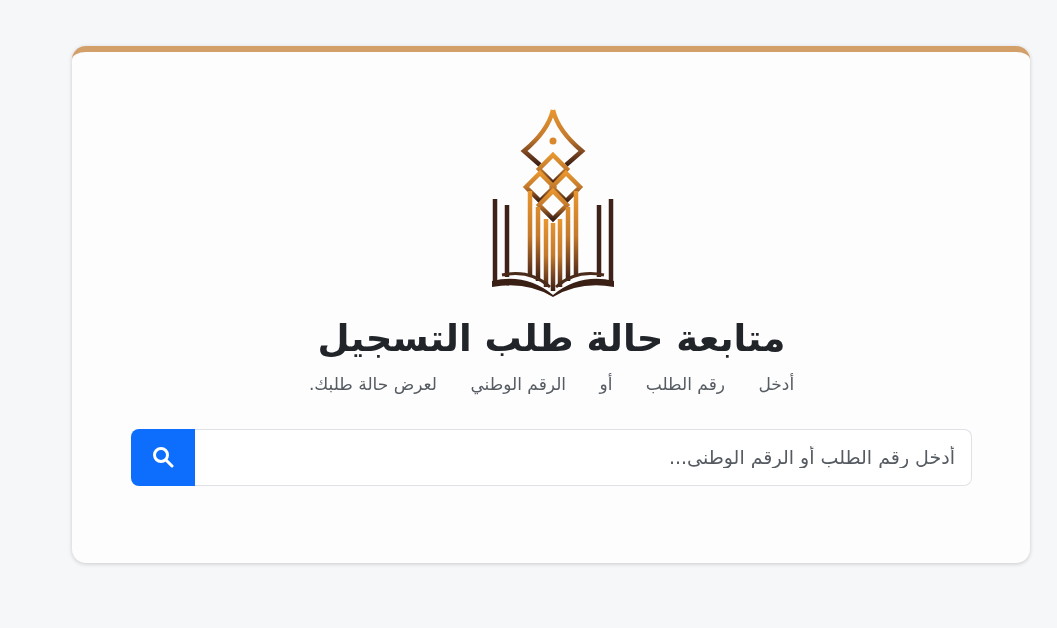 The height and width of the screenshot is (628, 1057). Describe the element at coordinates (551, 339) in the screenshot. I see `page-title: متابعة حالة طلب التسجيل` at that location.